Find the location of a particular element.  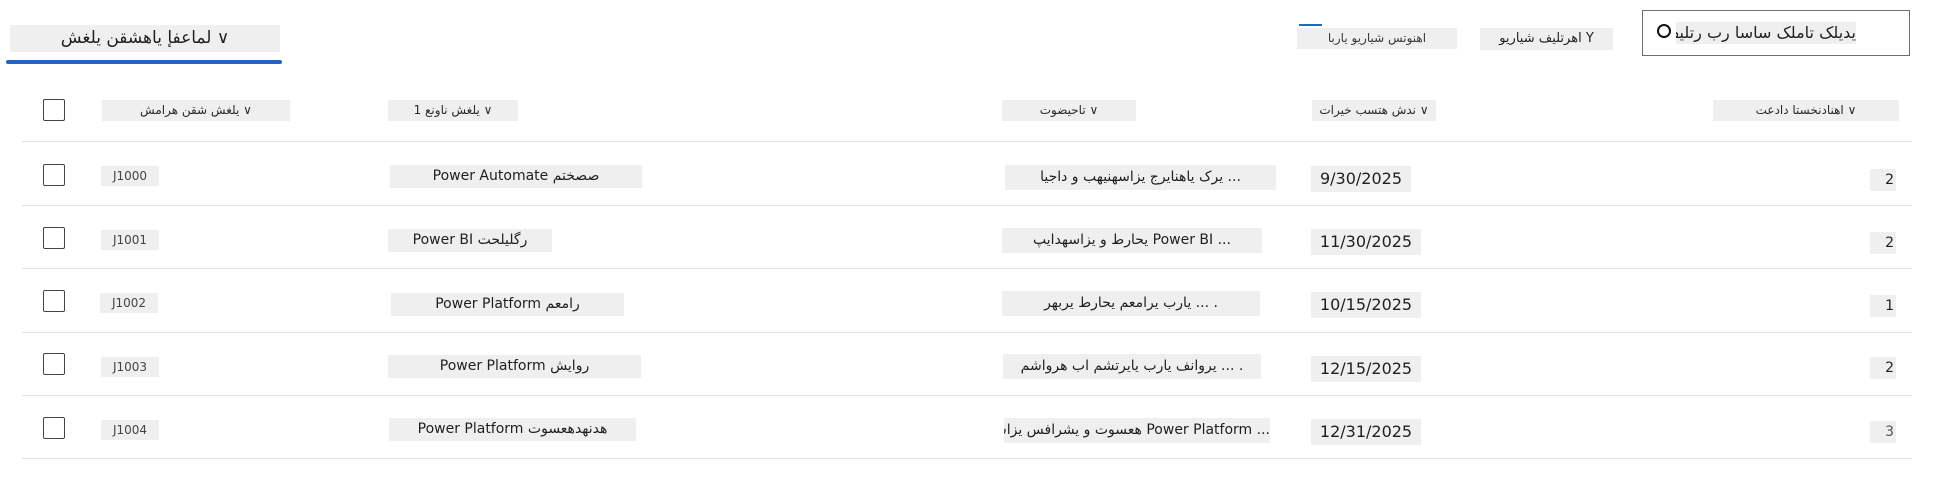

row-description: . ... یروانف یارب یایرتشم اب هرواشم is located at coordinates (1132, 366).